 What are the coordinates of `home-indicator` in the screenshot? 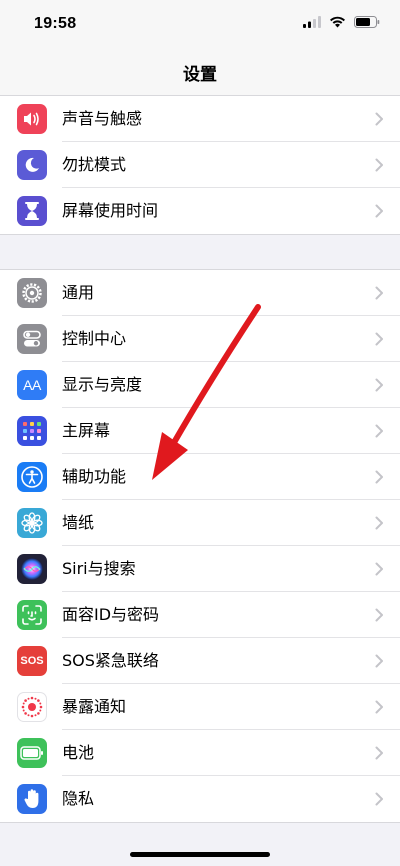 It's located at (200, 854).